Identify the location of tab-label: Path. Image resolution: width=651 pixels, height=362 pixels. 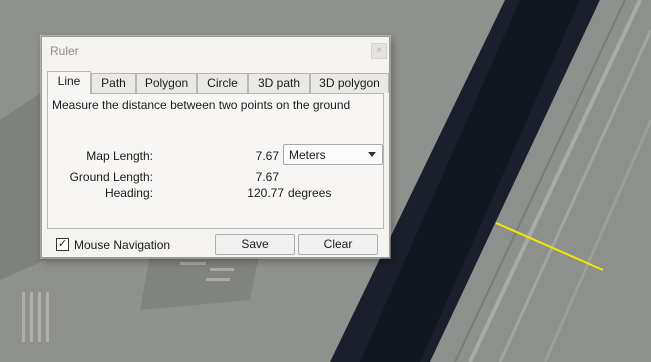
(113, 83).